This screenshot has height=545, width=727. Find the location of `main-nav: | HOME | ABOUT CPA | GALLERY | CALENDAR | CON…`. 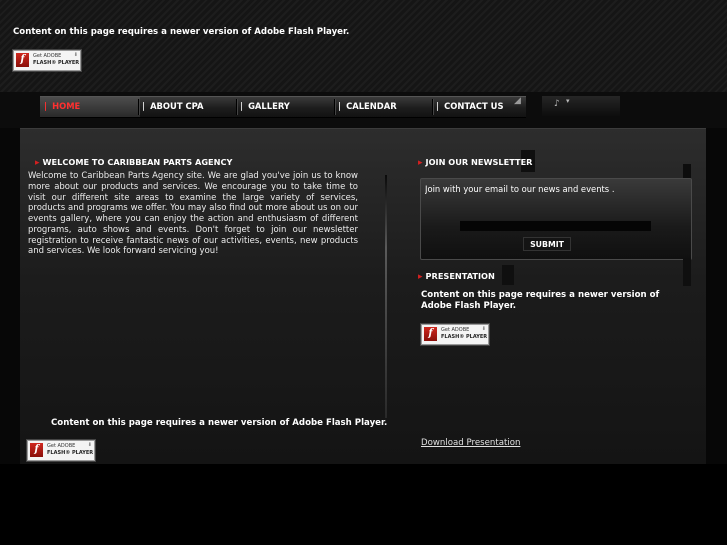

main-nav: | HOME | ABOUT CPA | GALLERY | CALENDAR | CON… is located at coordinates (283, 107).